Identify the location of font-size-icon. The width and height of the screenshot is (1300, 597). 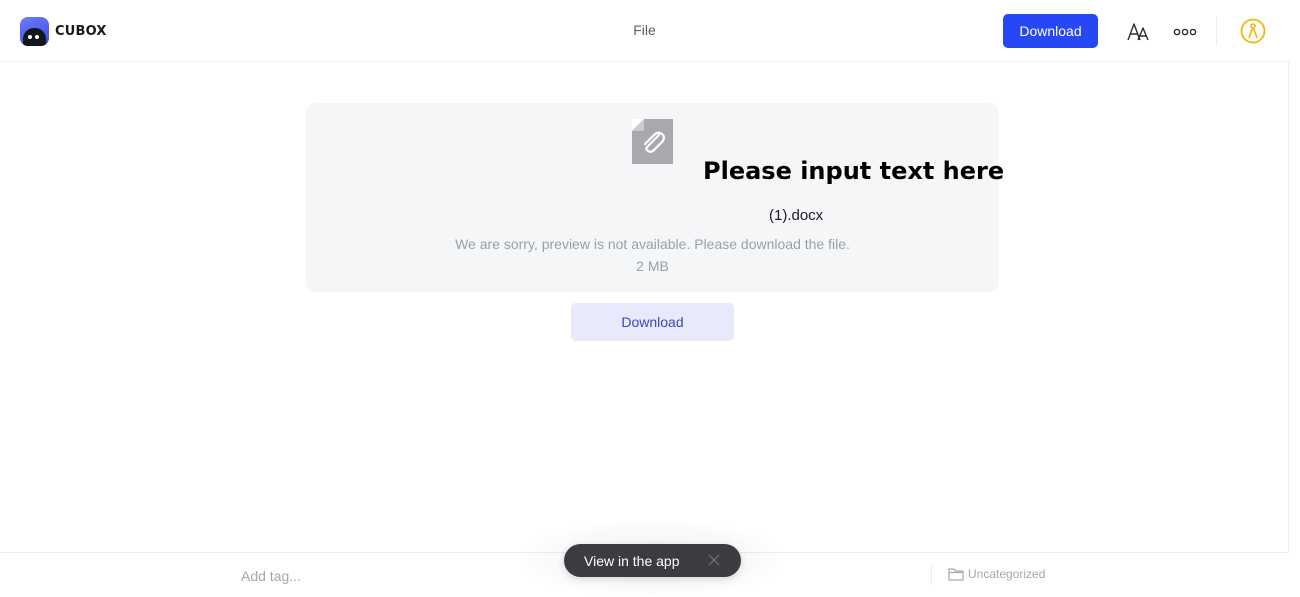
(1138, 32).